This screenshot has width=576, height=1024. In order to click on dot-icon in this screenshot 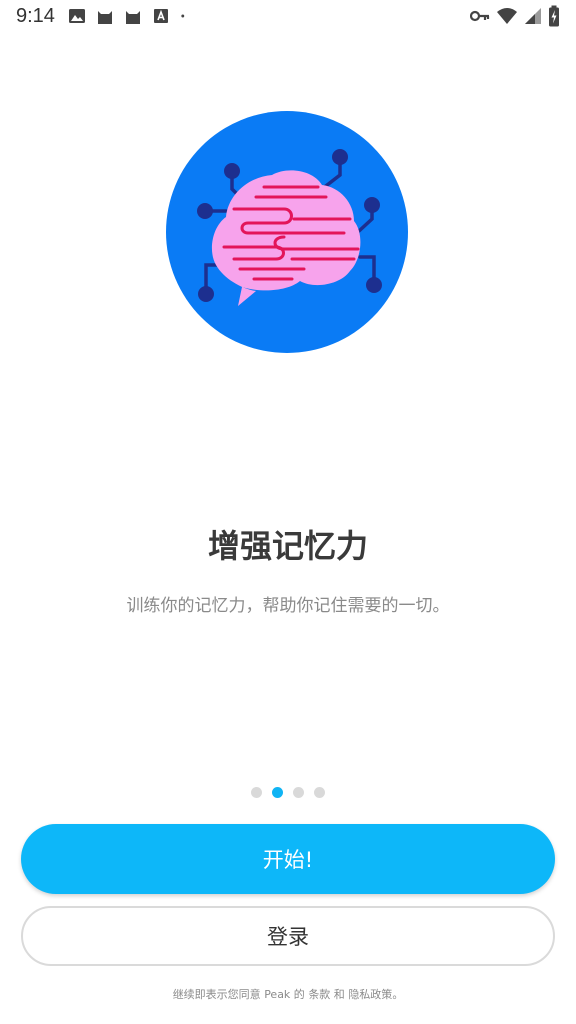, I will do `click(183, 16)`.